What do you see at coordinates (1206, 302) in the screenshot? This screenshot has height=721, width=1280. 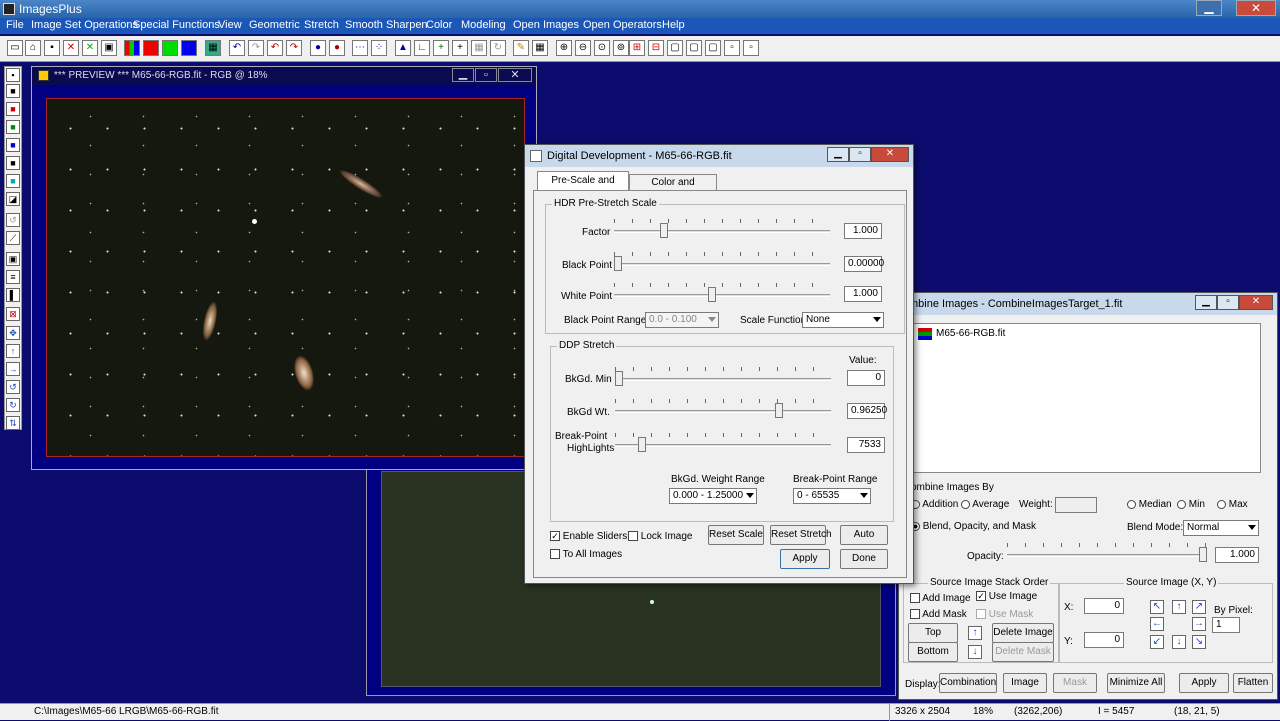 I see `ci-minimize-button: ▁` at bounding box center [1206, 302].